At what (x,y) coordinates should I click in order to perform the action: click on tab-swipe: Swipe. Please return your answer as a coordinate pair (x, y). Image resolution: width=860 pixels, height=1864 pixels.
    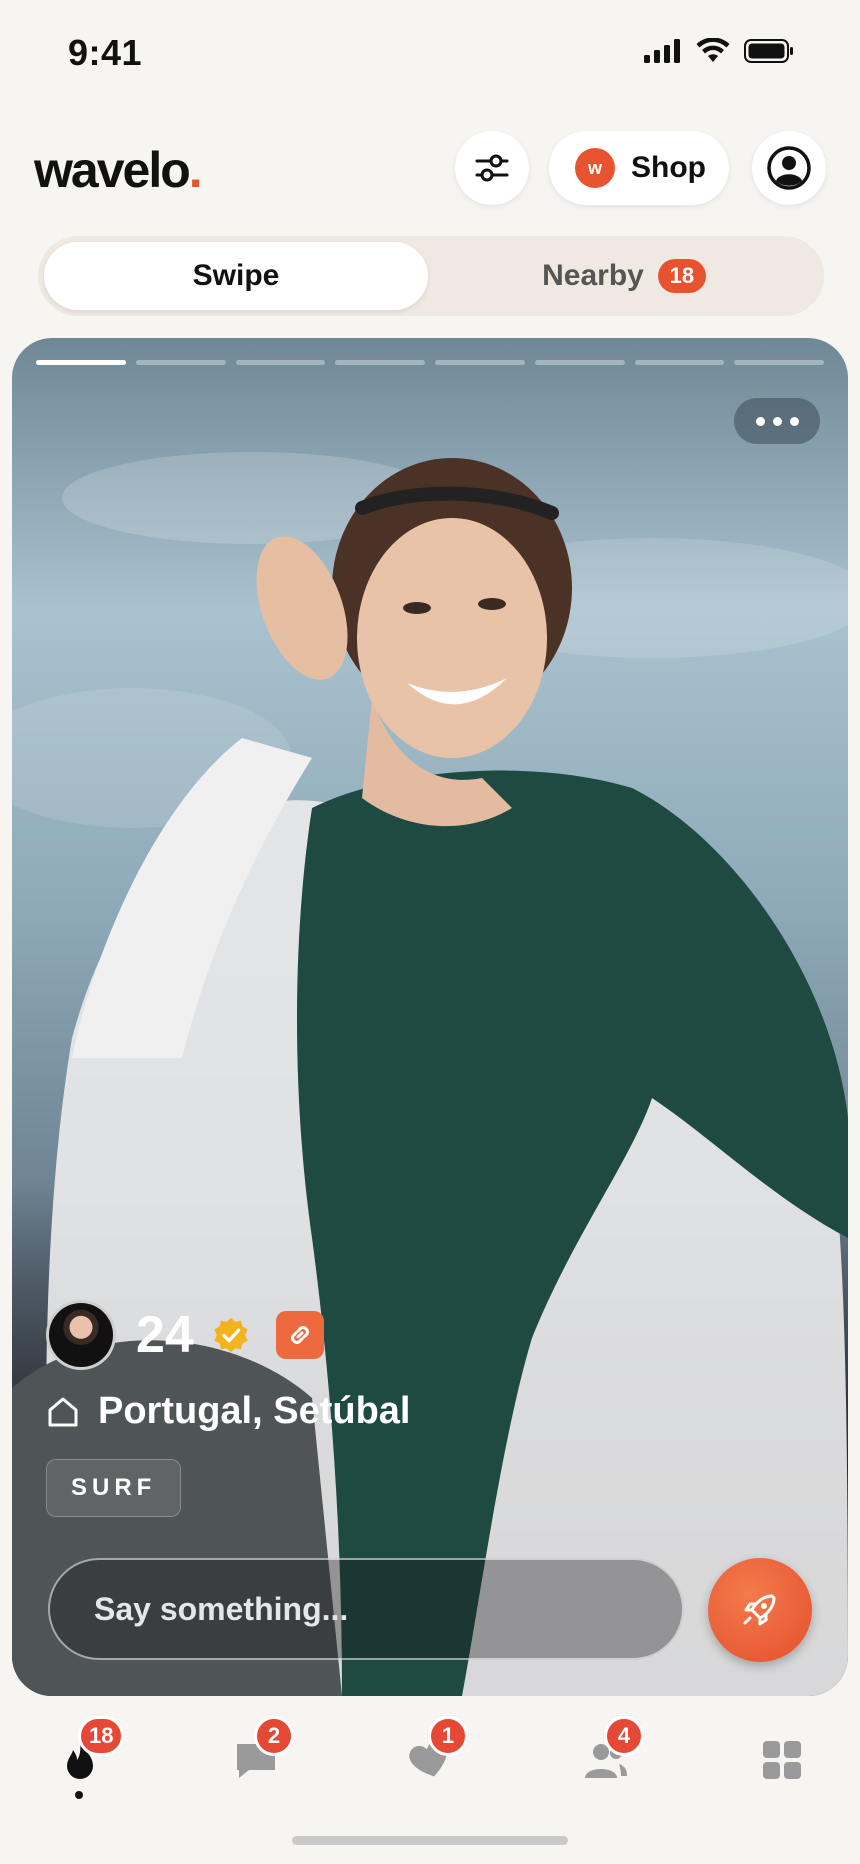
    Looking at the image, I should click on (236, 276).